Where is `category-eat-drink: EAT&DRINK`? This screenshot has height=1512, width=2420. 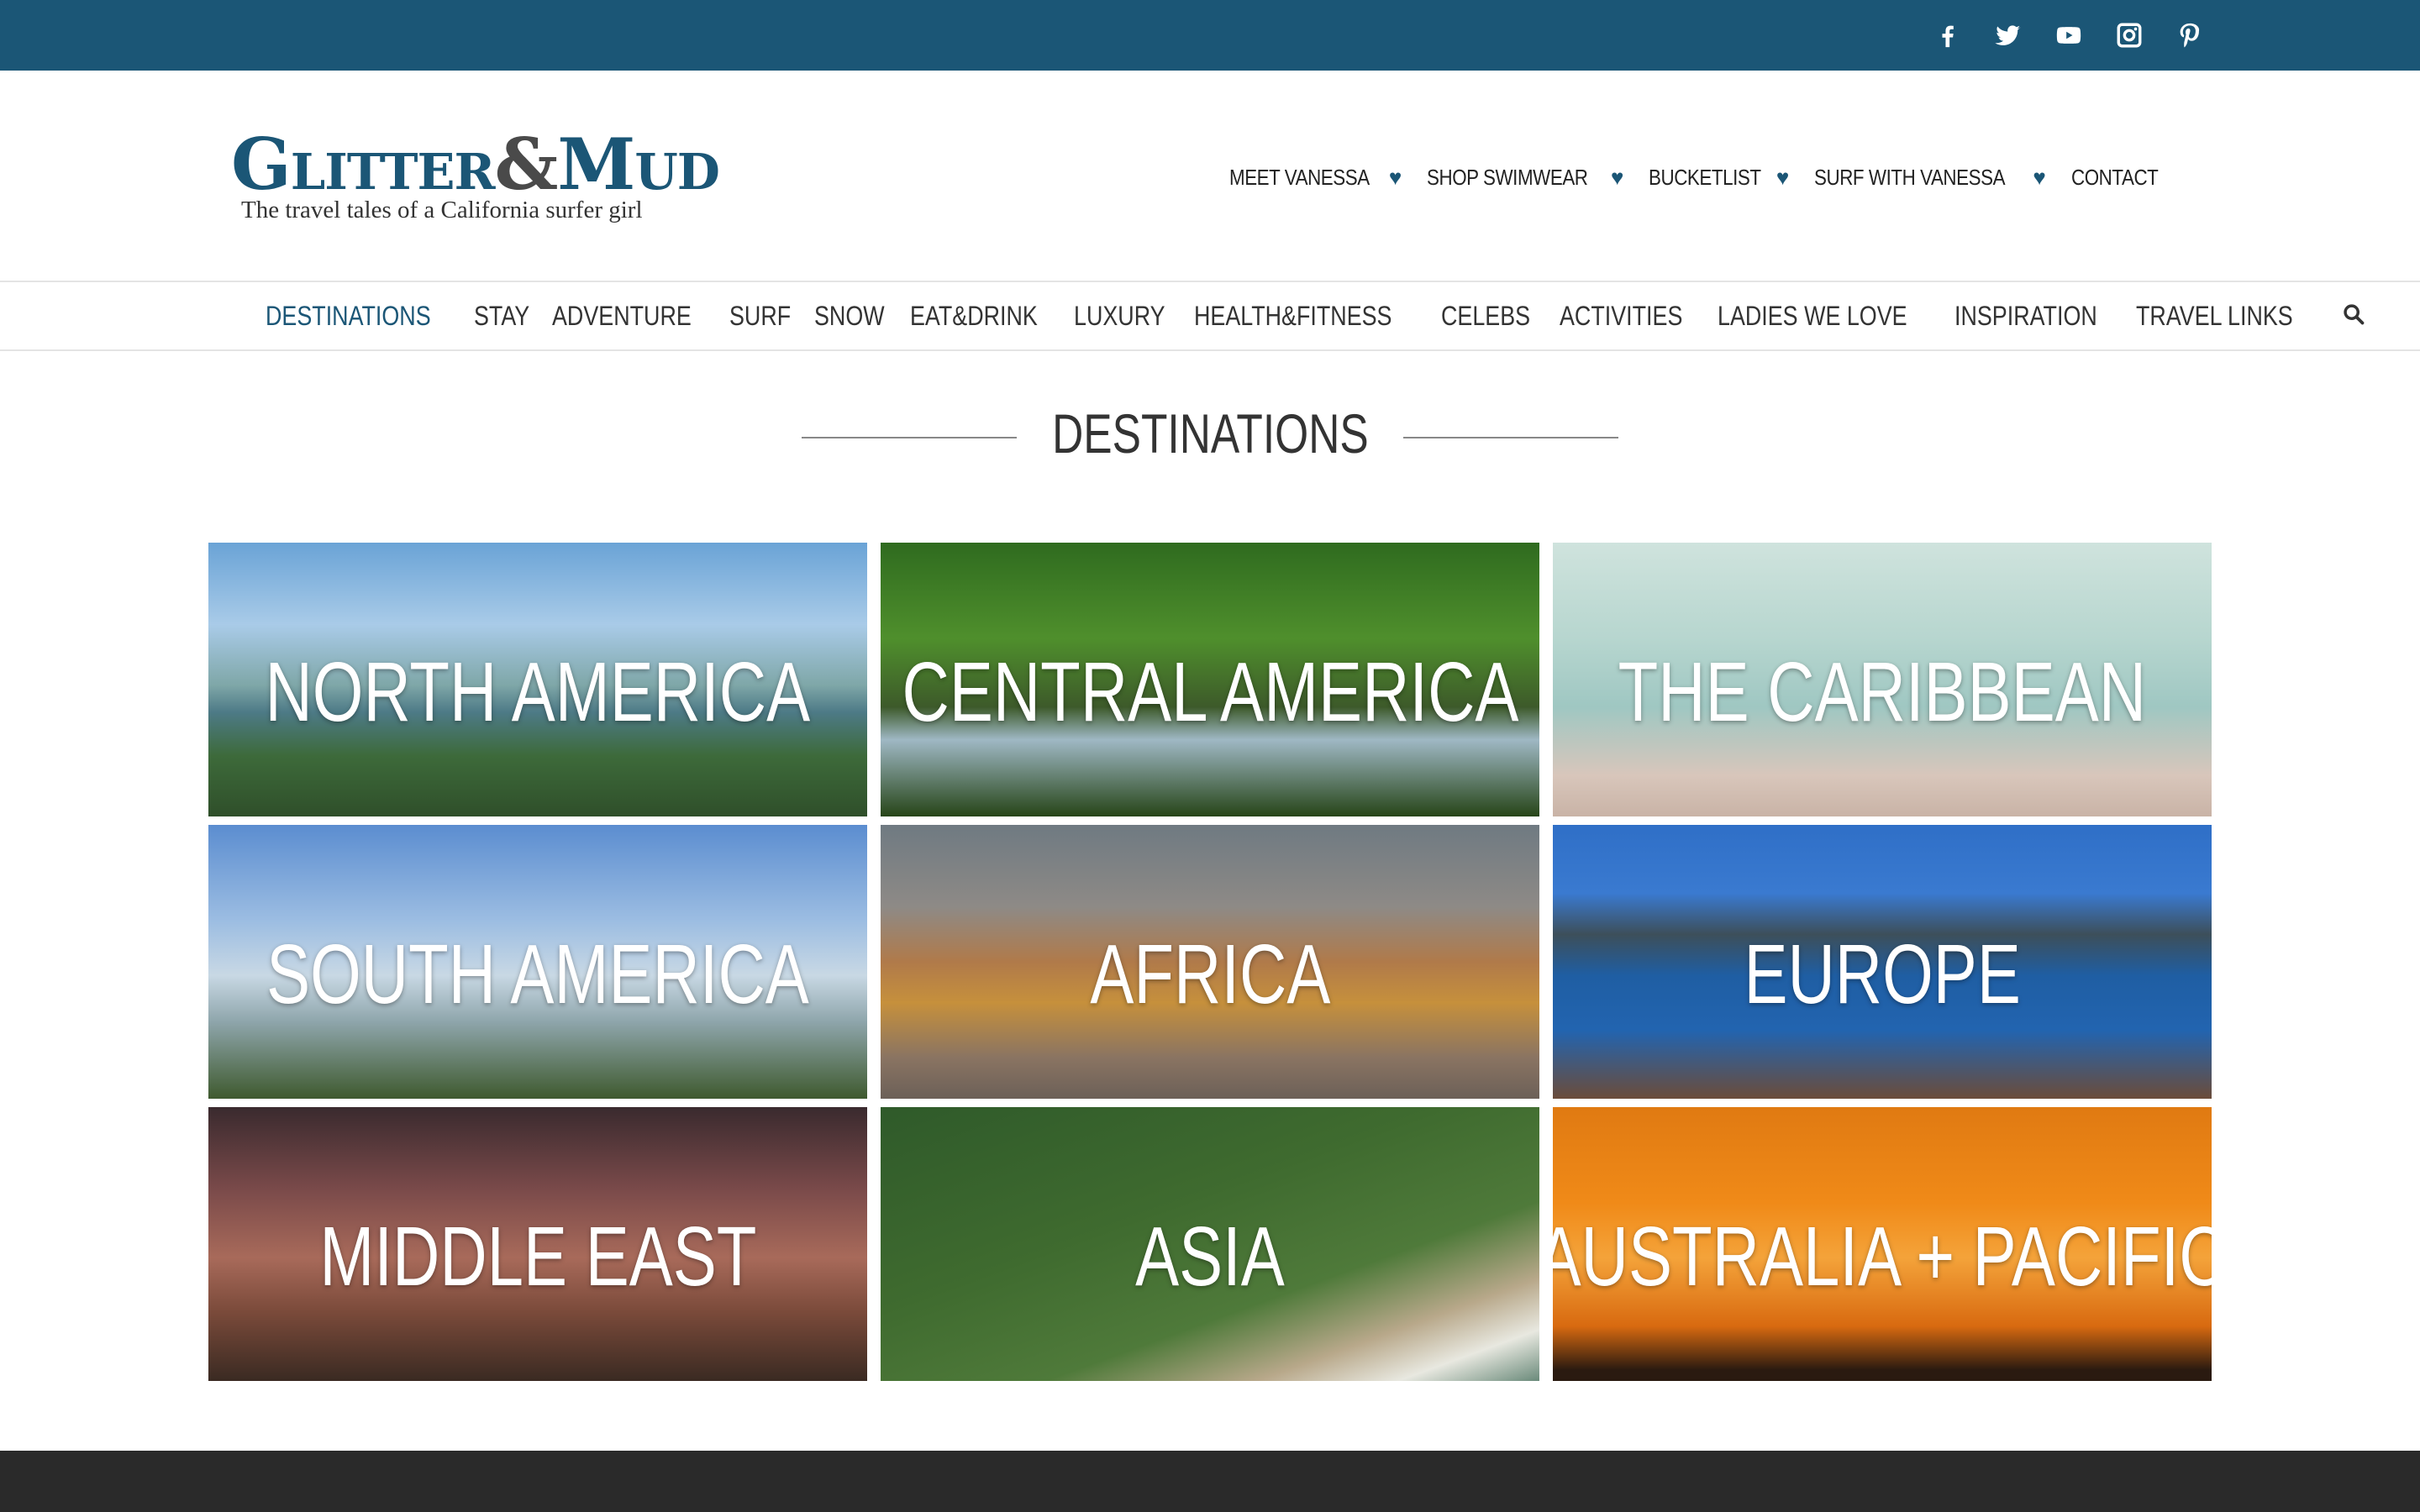 category-eat-drink: EAT&DRINK is located at coordinates (974, 316).